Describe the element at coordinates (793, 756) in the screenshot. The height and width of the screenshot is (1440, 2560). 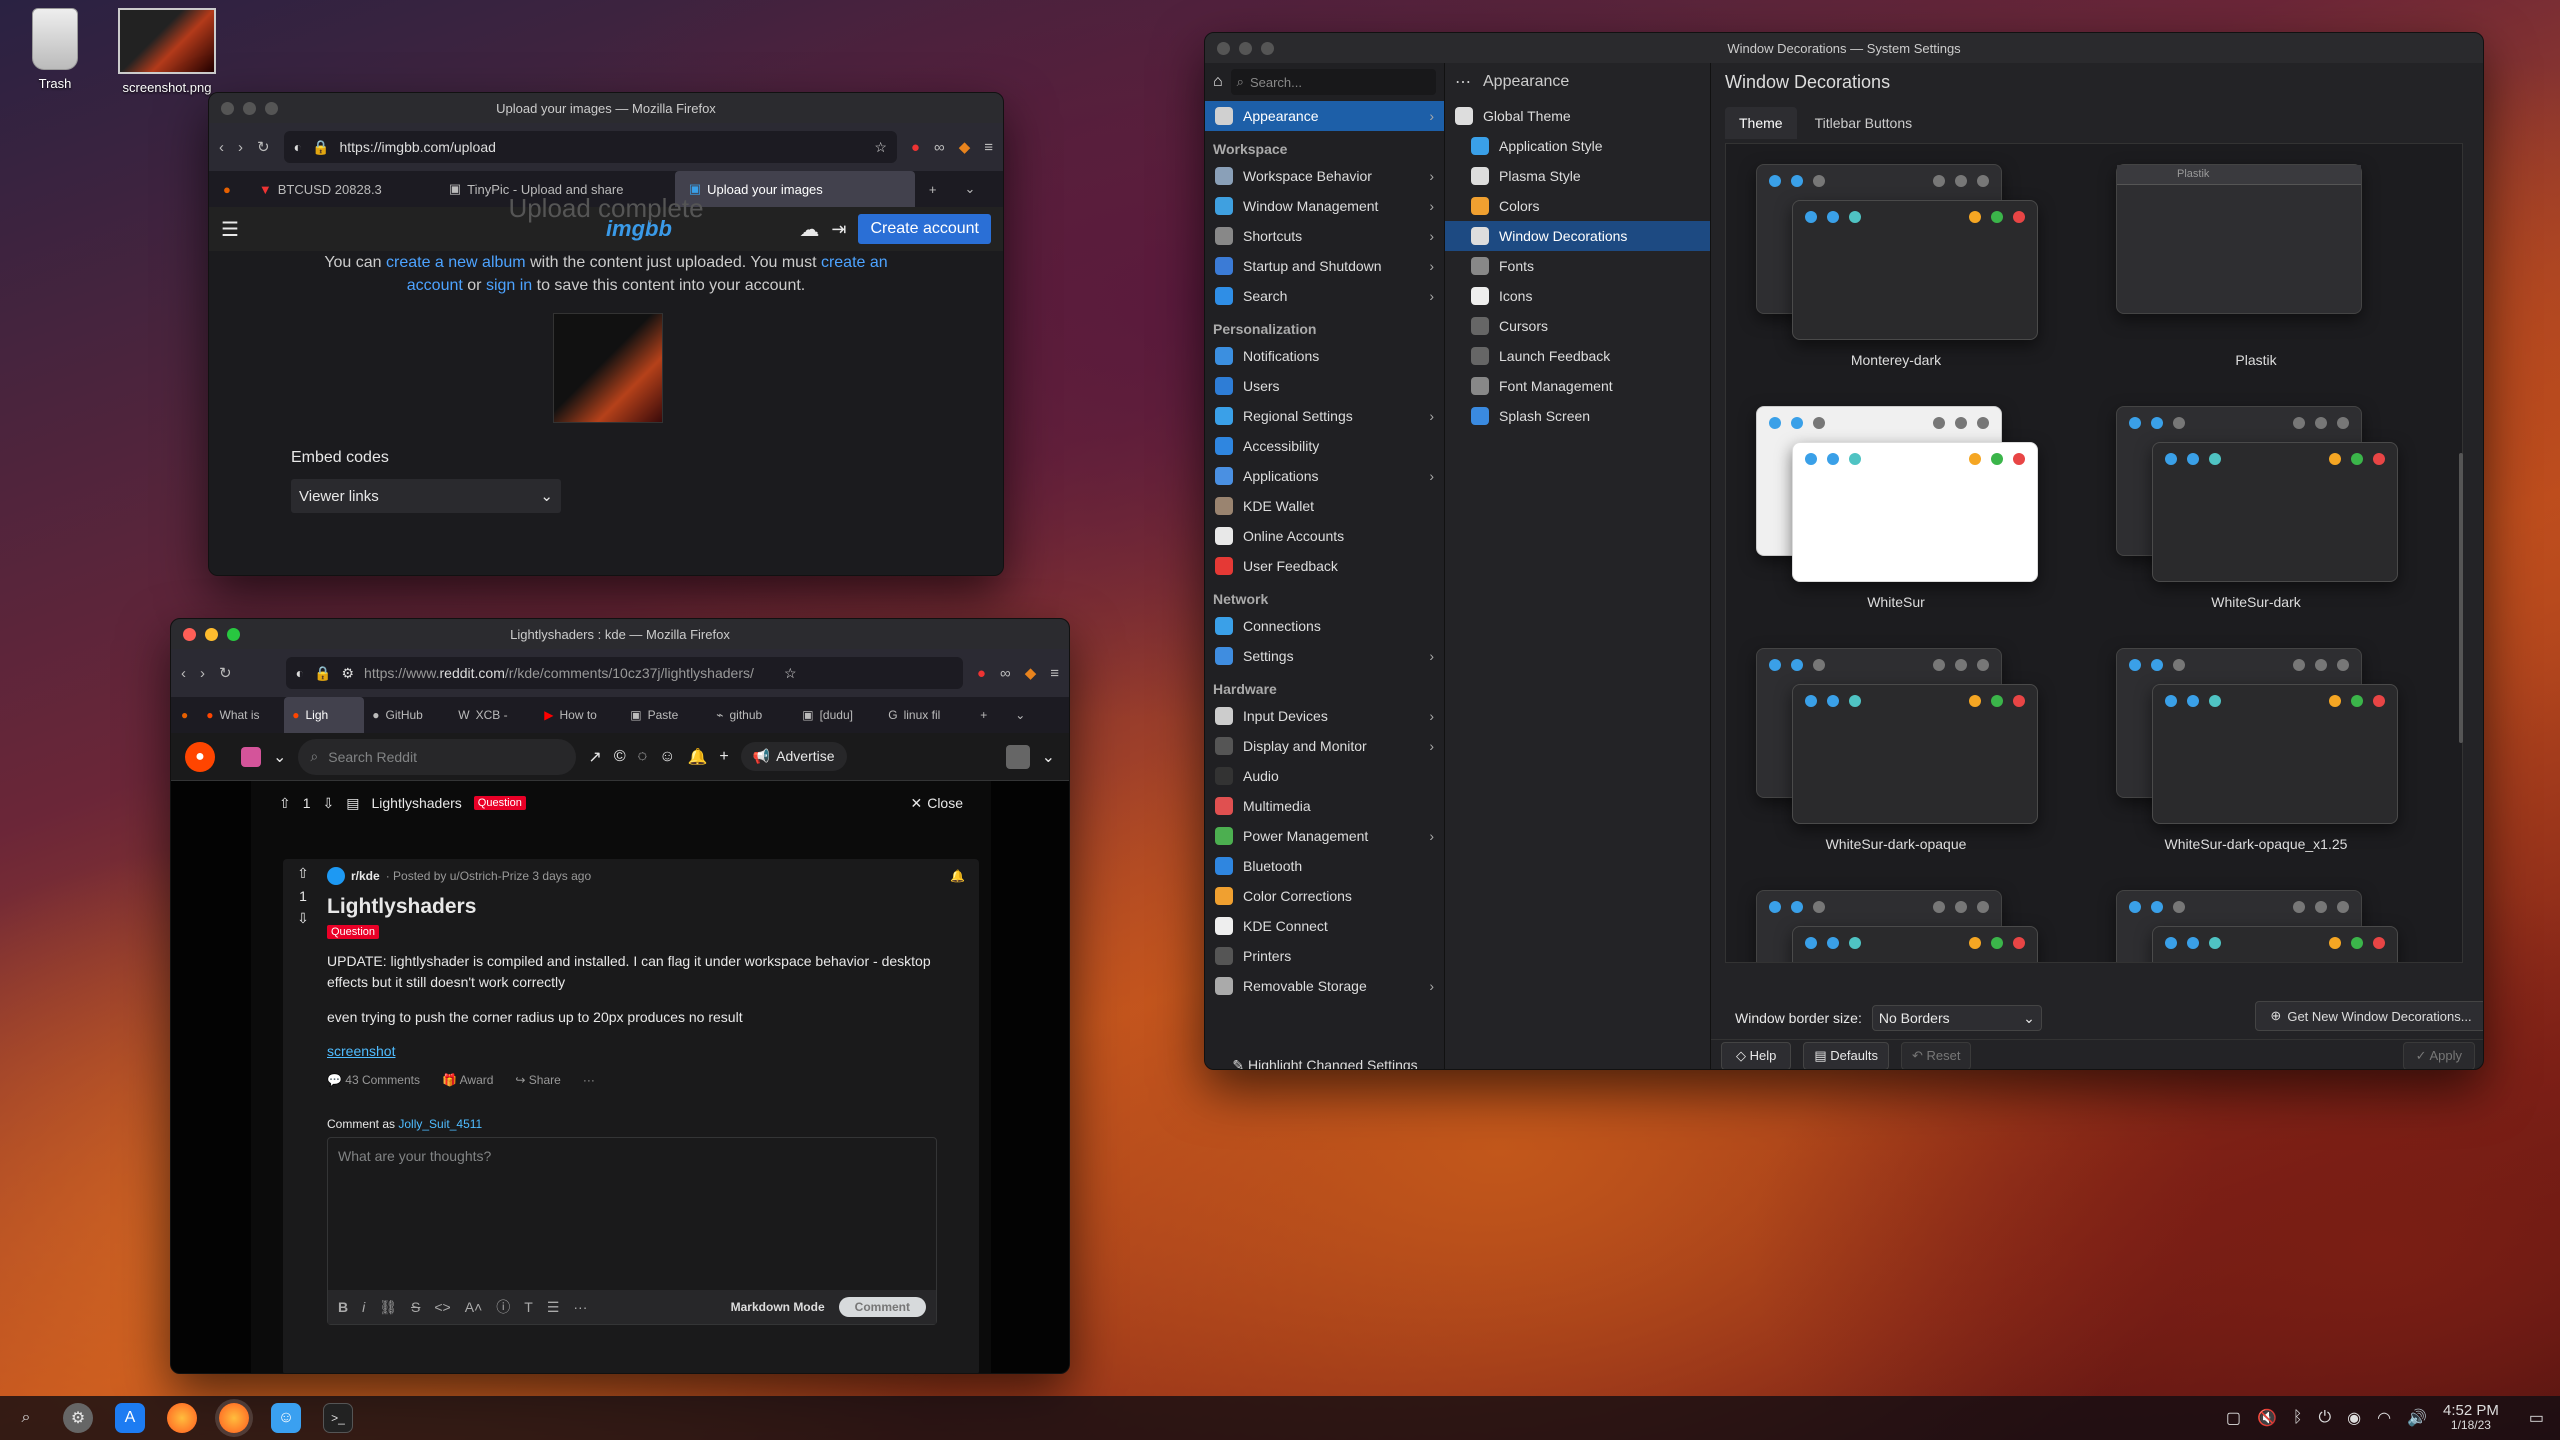
I see `advertise-button: 📢 Advertise` at that location.